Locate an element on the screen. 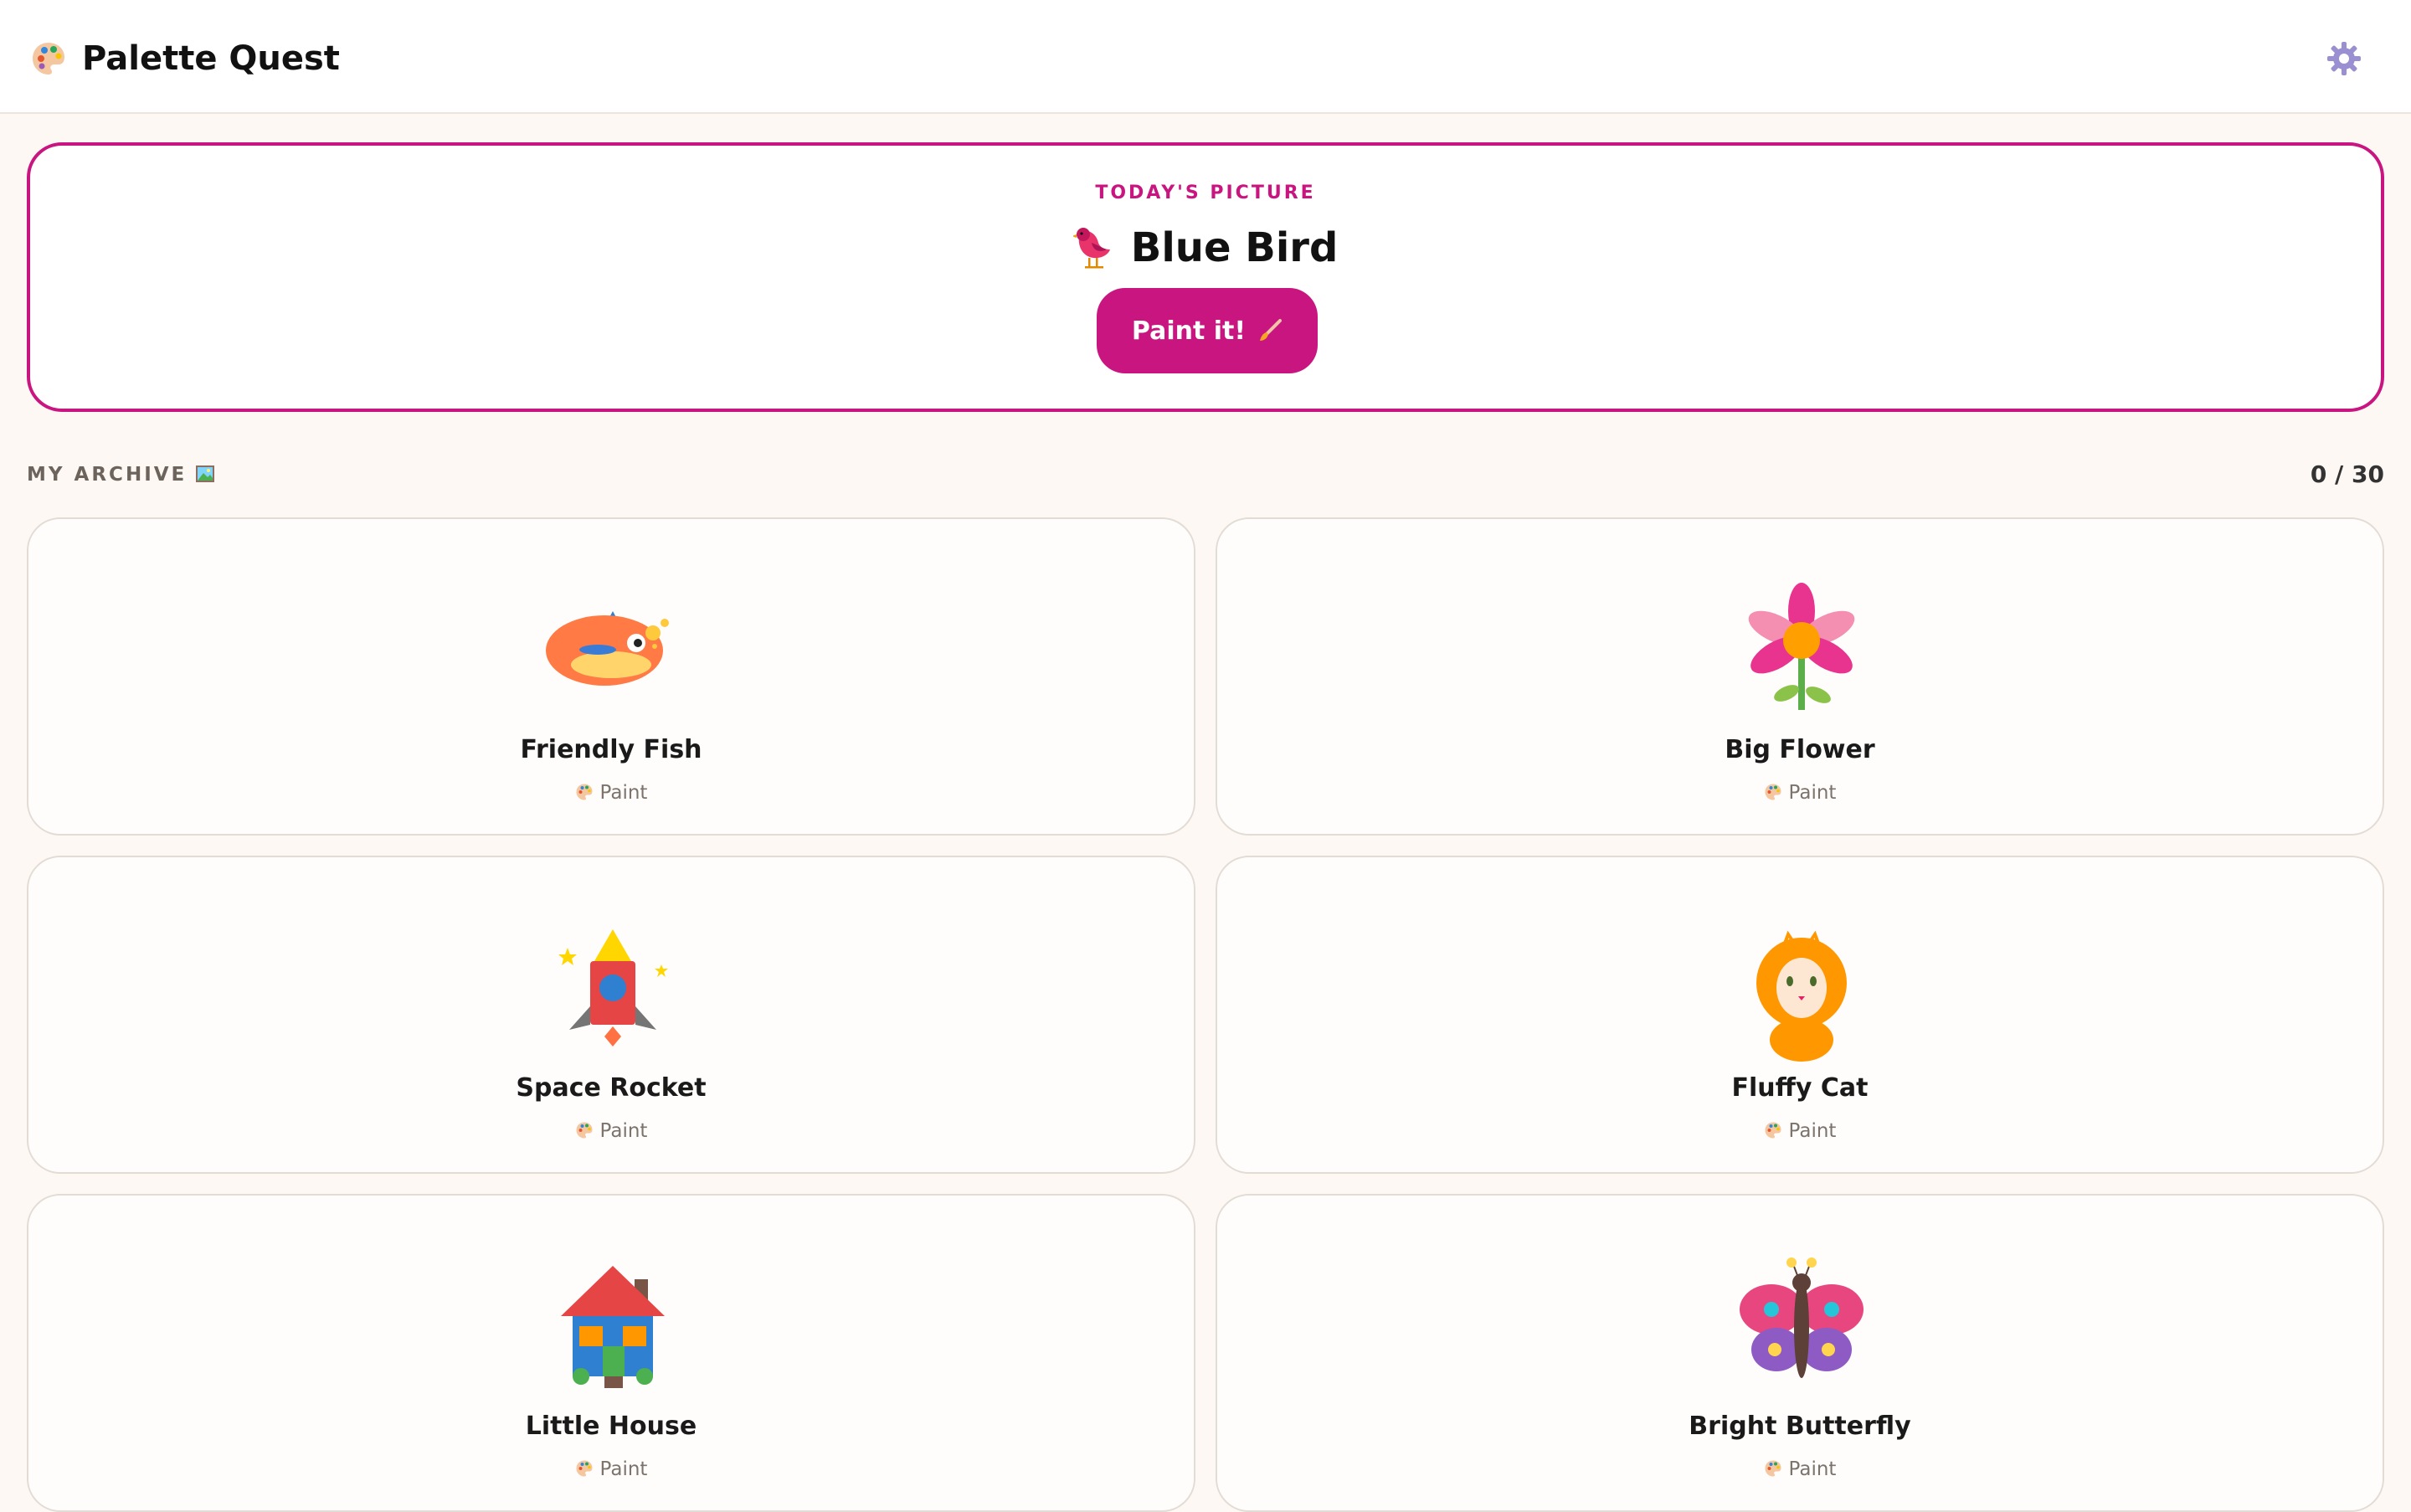 This screenshot has height=1512, width=2411. archive-label-text: MY ARCHIVE is located at coordinates (107, 475).